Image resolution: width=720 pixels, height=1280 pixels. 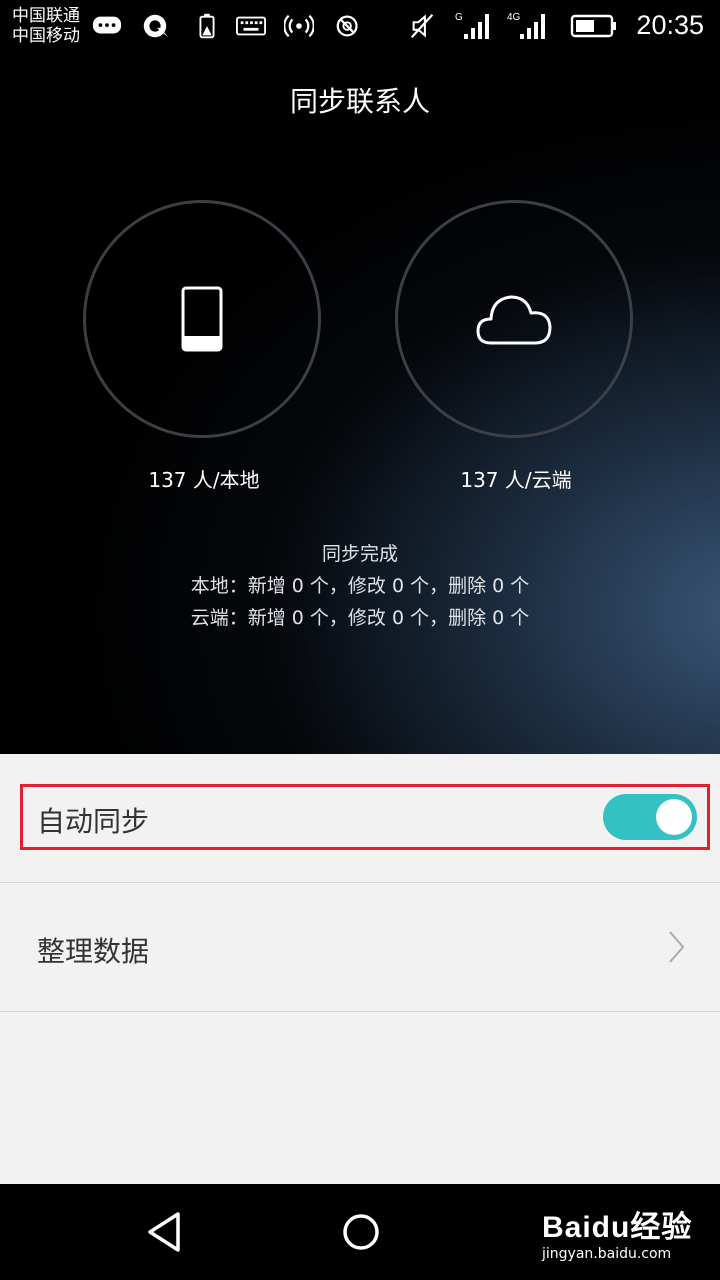 What do you see at coordinates (650, 817) in the screenshot?
I see `auto-sync-toggle` at bounding box center [650, 817].